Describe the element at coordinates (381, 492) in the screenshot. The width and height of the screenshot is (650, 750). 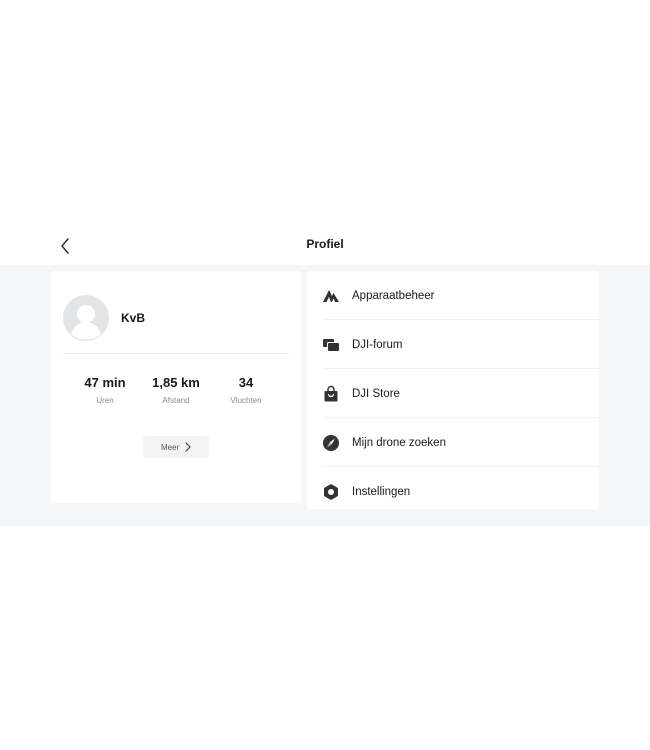
I see `menu-item-label: Instellingen` at that location.